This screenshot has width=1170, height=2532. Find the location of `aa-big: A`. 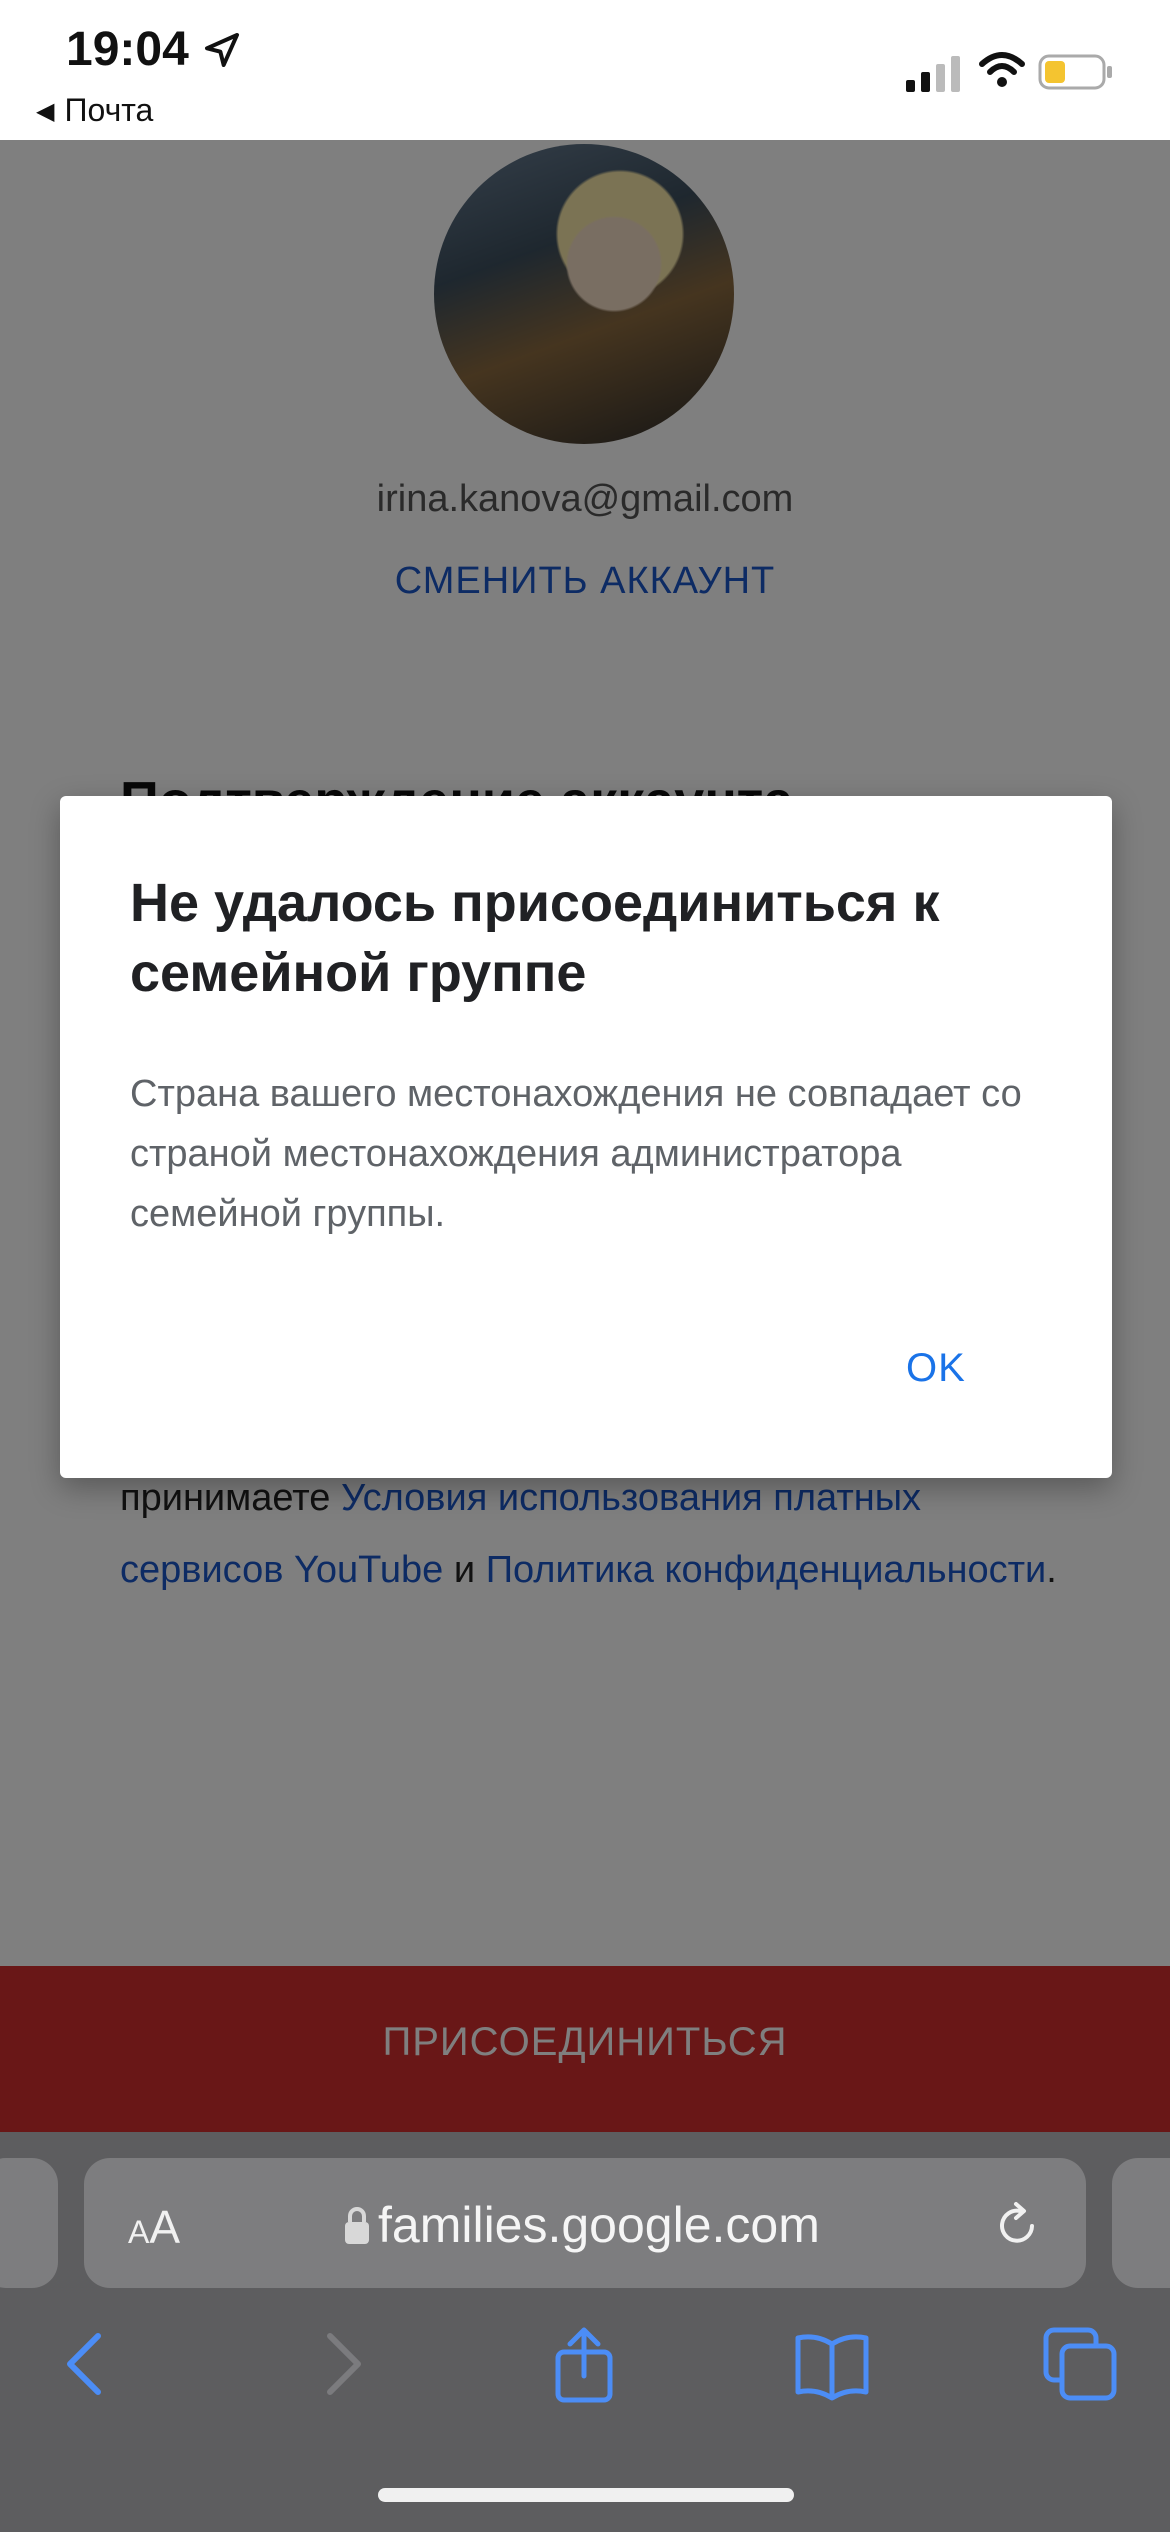

aa-big: A is located at coordinates (165, 2227).